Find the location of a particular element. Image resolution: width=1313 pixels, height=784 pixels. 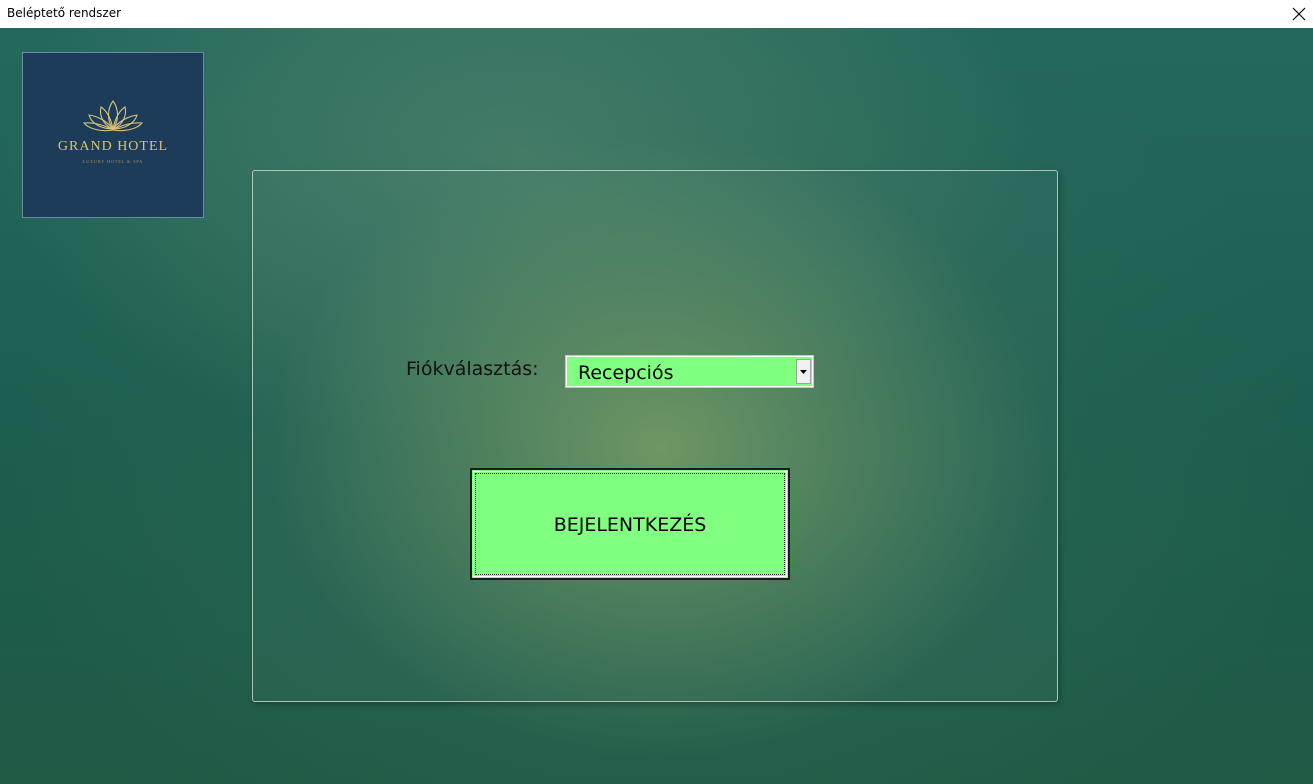

lotus-icon is located at coordinates (113, 116).